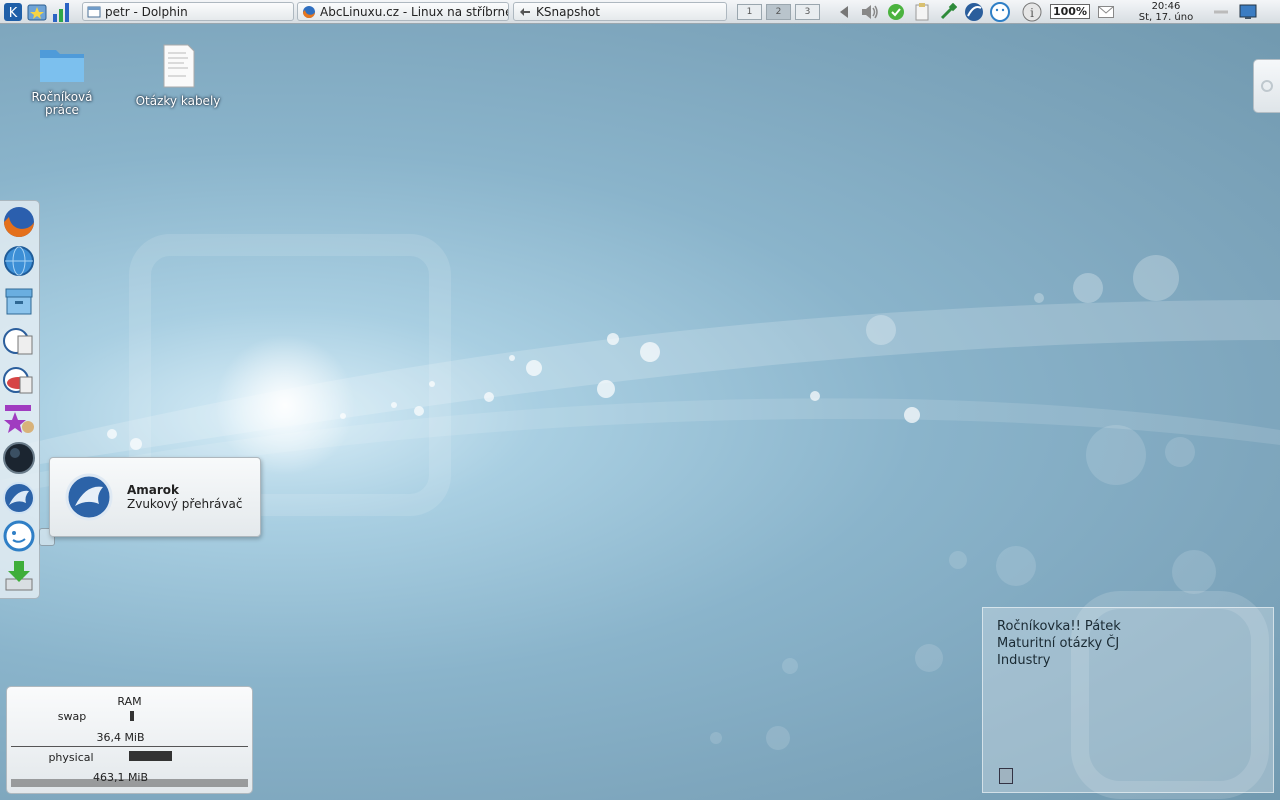 Image resolution: width=1280 pixels, height=800 pixels. I want to click on desktop-icon-otazky-kabely: Otázky kabely, so click(178, 76).